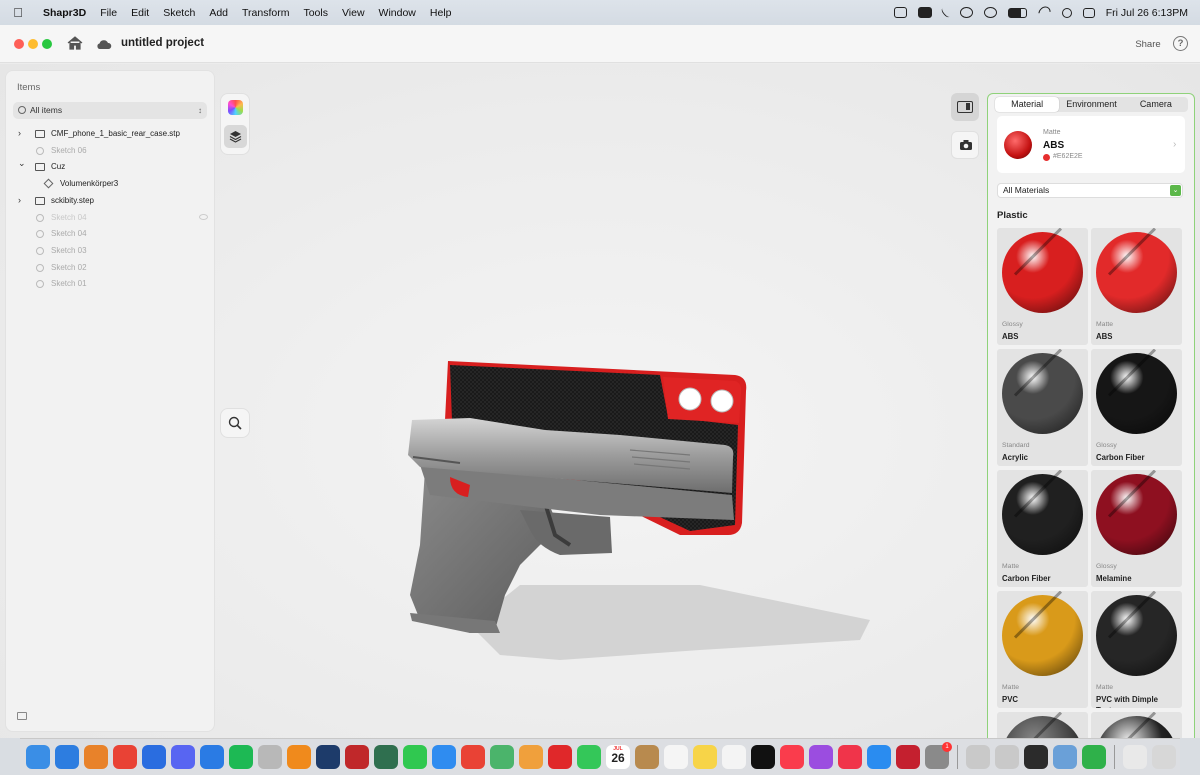  Describe the element at coordinates (203, 217) in the screenshot. I see `visibility-eye-icon` at that location.